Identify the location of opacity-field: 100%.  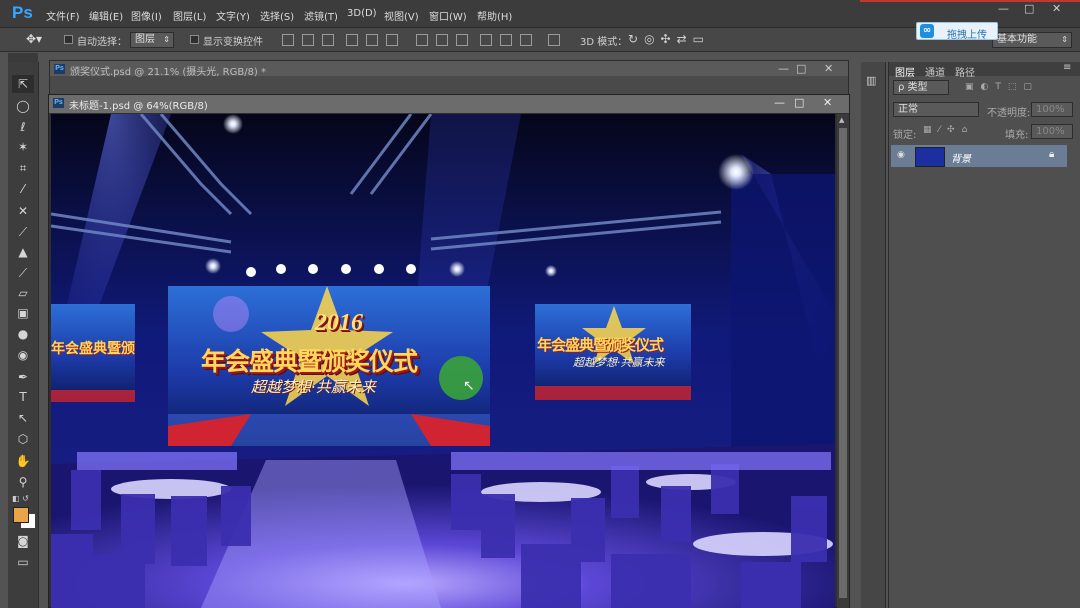
(1052, 109).